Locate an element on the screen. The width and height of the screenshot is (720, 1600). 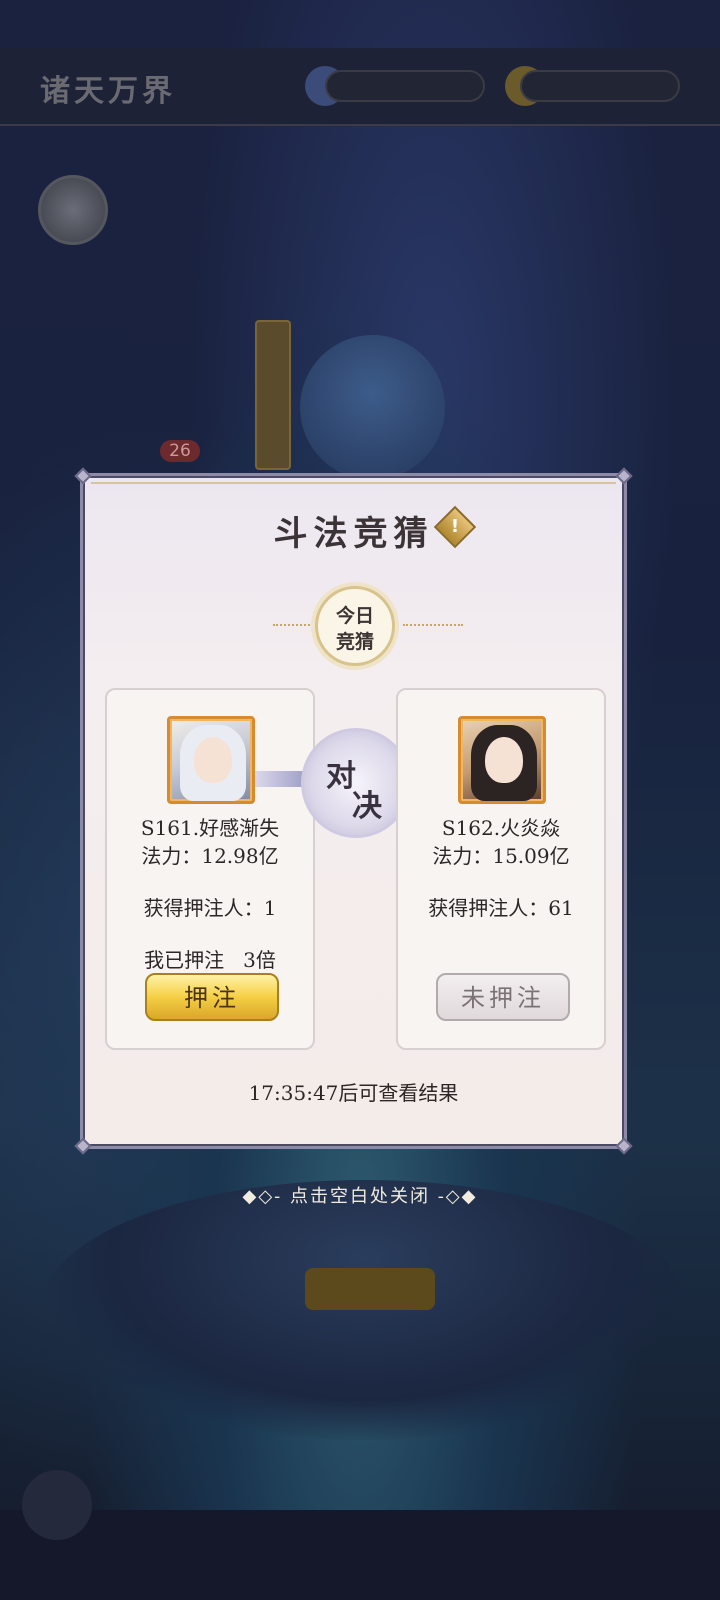
divider-line is located at coordinates (433, 625).